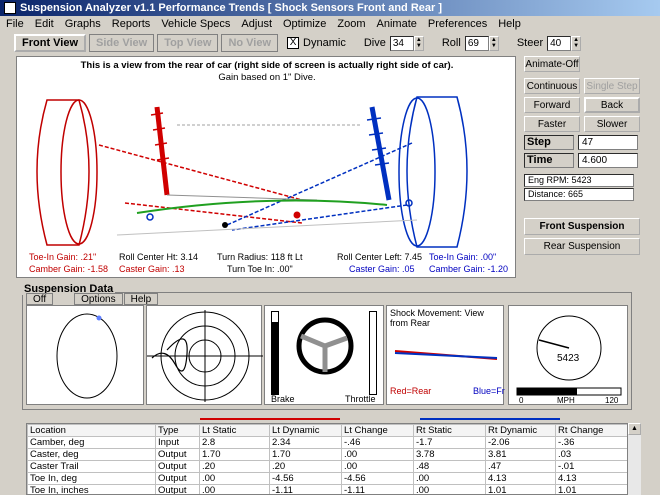 The width and height of the screenshot is (660, 495). I want to click on table-row: Caster, deg Output 1.70 1.70.00 3.78 3.81.03, so click(327, 454).